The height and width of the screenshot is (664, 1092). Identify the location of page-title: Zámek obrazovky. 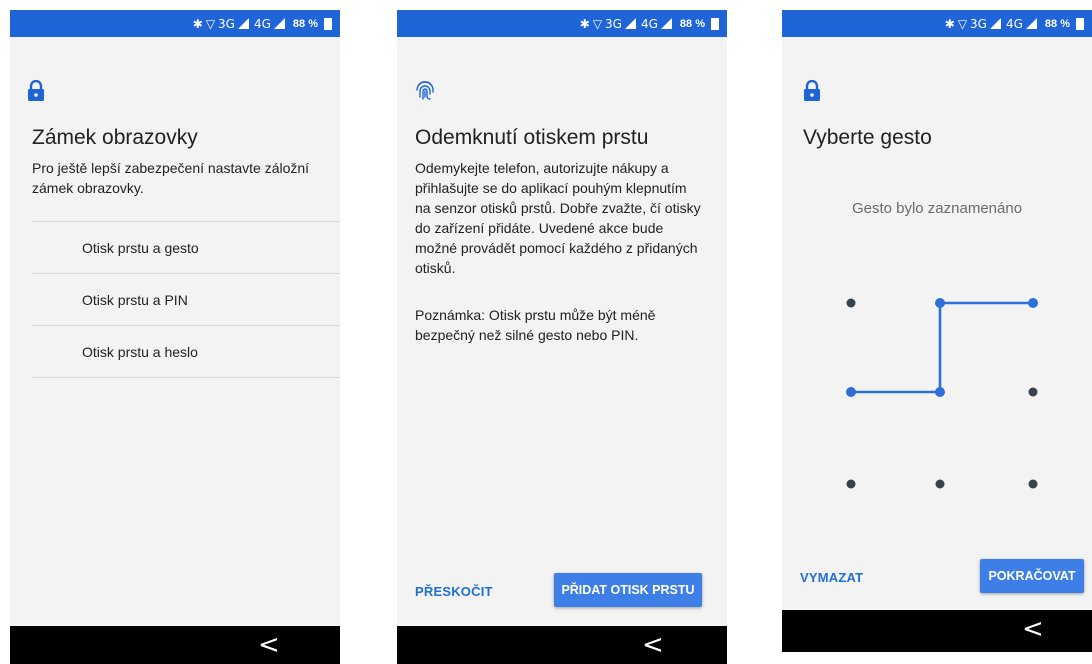
(115, 137).